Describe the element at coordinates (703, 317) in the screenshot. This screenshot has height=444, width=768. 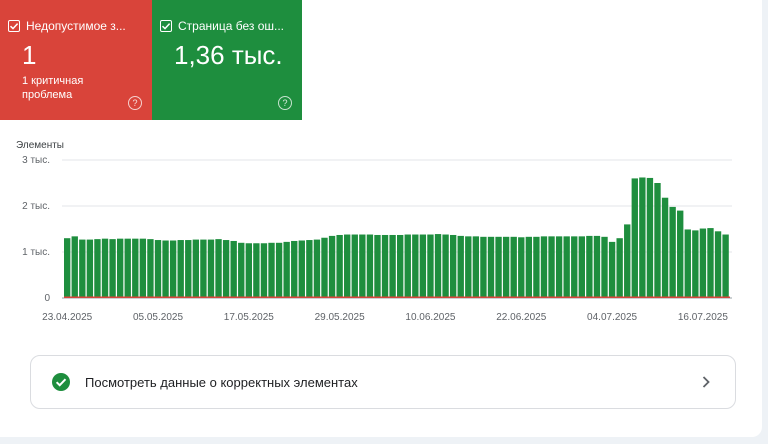
I see `x-tick-label: 16.07.2025` at that location.